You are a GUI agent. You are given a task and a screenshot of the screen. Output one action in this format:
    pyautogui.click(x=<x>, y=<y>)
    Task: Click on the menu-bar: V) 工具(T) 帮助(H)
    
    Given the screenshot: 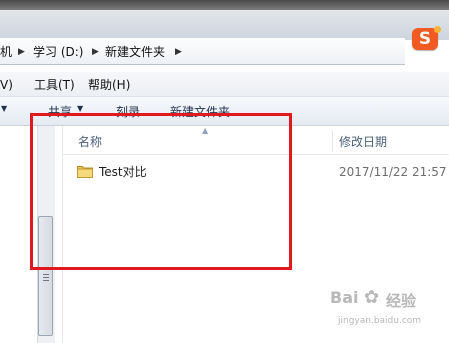 What is the action you would take?
    pyautogui.click(x=224, y=84)
    